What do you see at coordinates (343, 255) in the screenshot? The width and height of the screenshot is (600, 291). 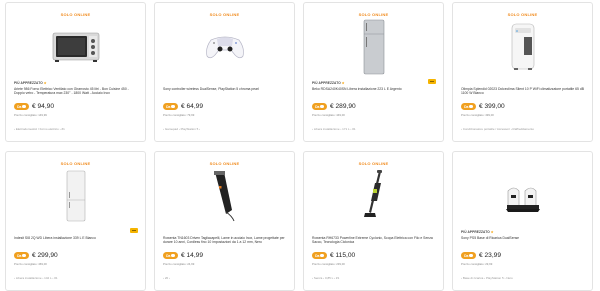 I see `product-price: € 115,00` at bounding box center [343, 255].